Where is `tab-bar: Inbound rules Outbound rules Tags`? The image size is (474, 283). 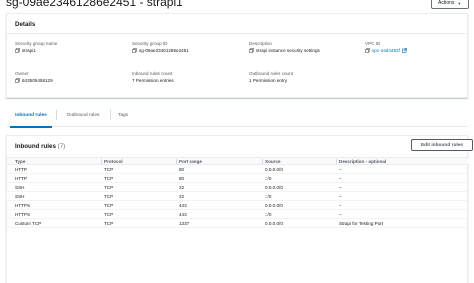 tab-bar: Inbound rules Outbound rules Tags is located at coordinates (237, 115).